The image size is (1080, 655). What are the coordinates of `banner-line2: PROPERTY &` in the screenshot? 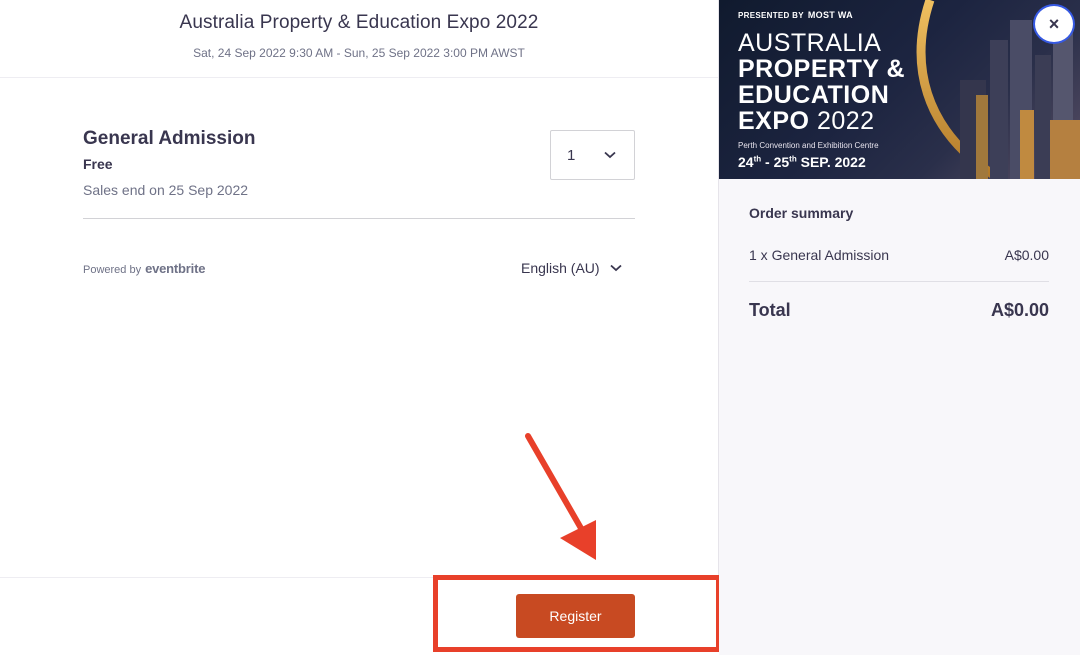 It's located at (822, 69).